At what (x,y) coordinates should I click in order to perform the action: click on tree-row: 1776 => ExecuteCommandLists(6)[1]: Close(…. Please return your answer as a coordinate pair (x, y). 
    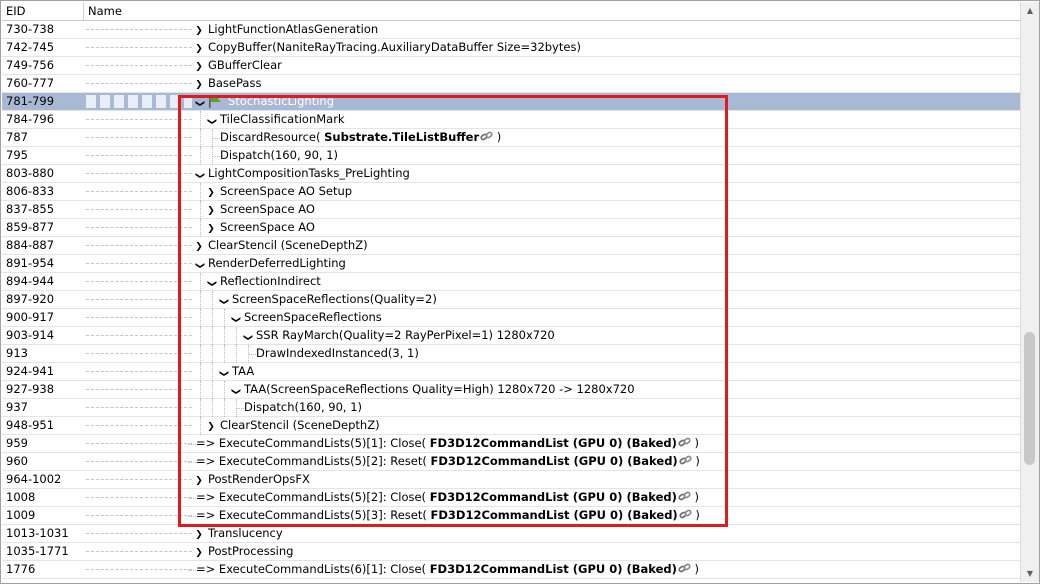
    Looking at the image, I should click on (511, 570).